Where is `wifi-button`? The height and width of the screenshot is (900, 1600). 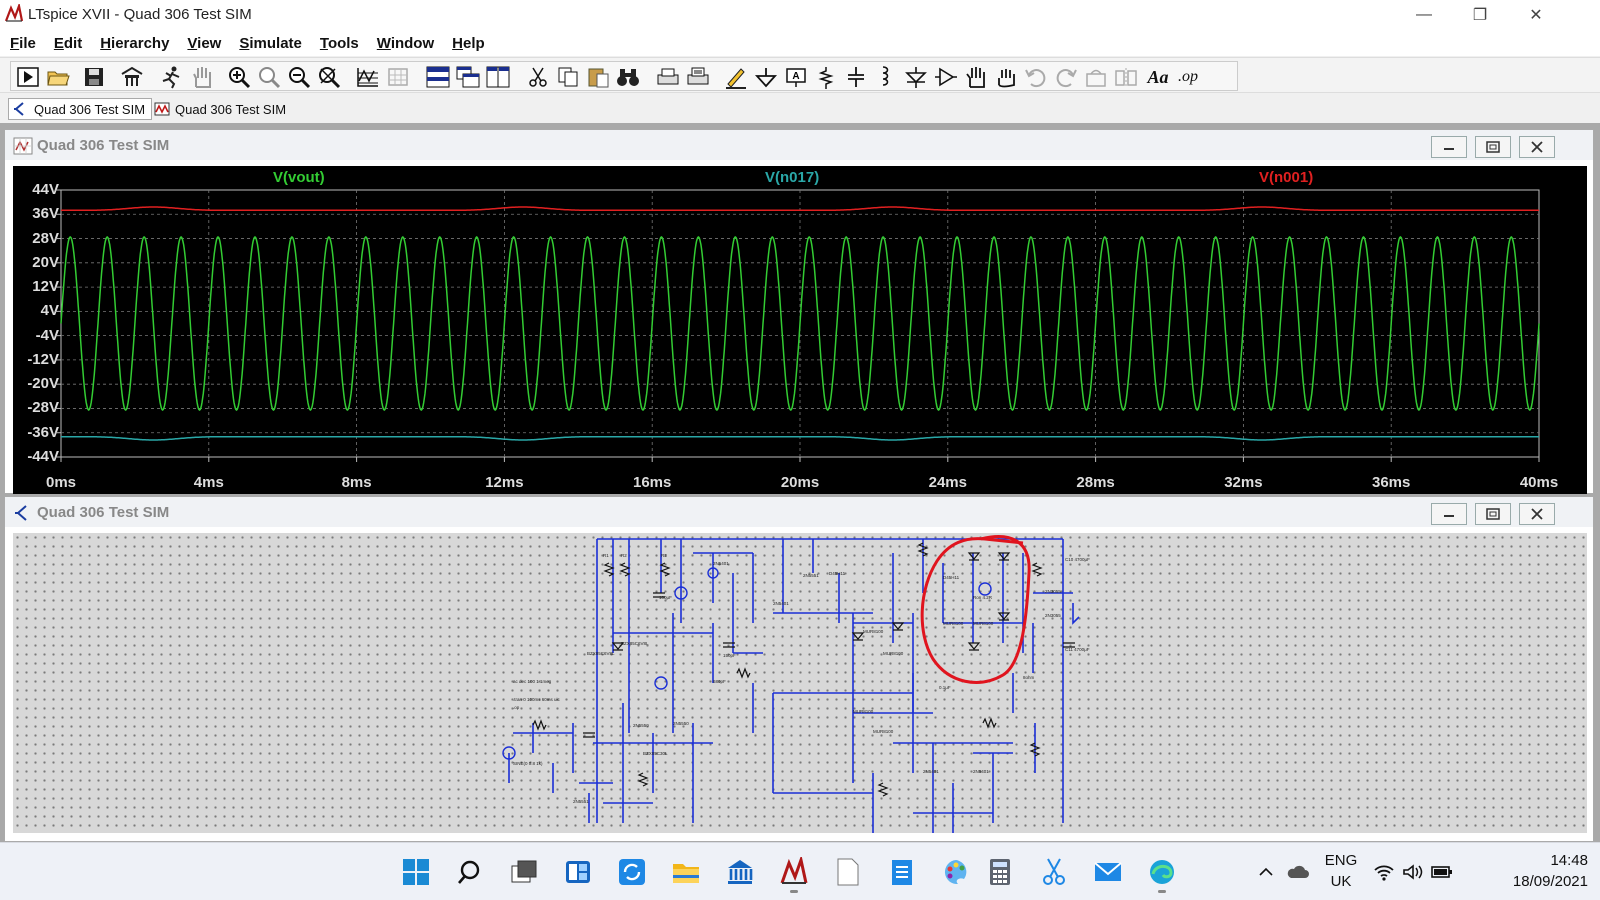
wifi-button is located at coordinates (1384, 872).